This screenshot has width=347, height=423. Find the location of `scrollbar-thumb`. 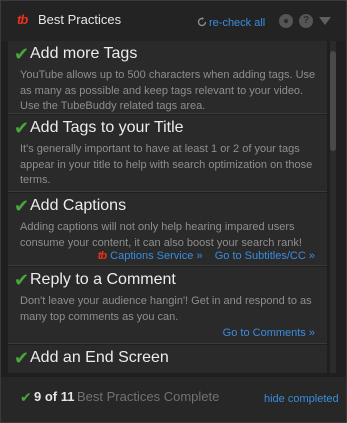

scrollbar-thumb is located at coordinates (333, 101).